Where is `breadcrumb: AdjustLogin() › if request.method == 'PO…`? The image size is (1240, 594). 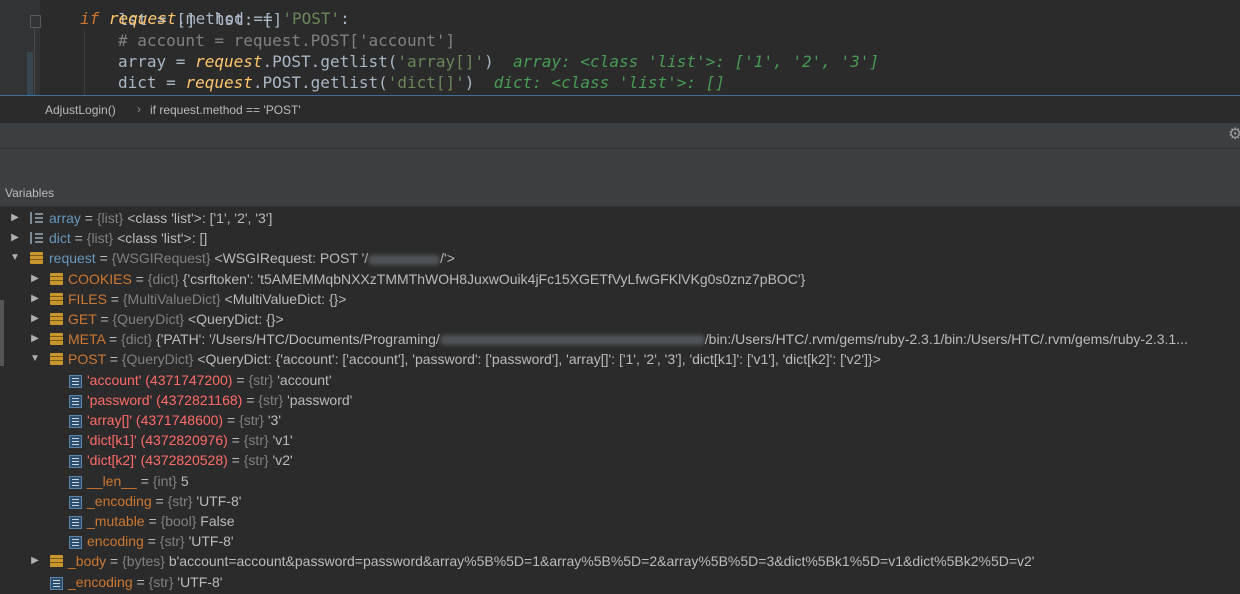
breadcrumb: AdjustLogin() › if request.method == 'PO… is located at coordinates (620, 109).